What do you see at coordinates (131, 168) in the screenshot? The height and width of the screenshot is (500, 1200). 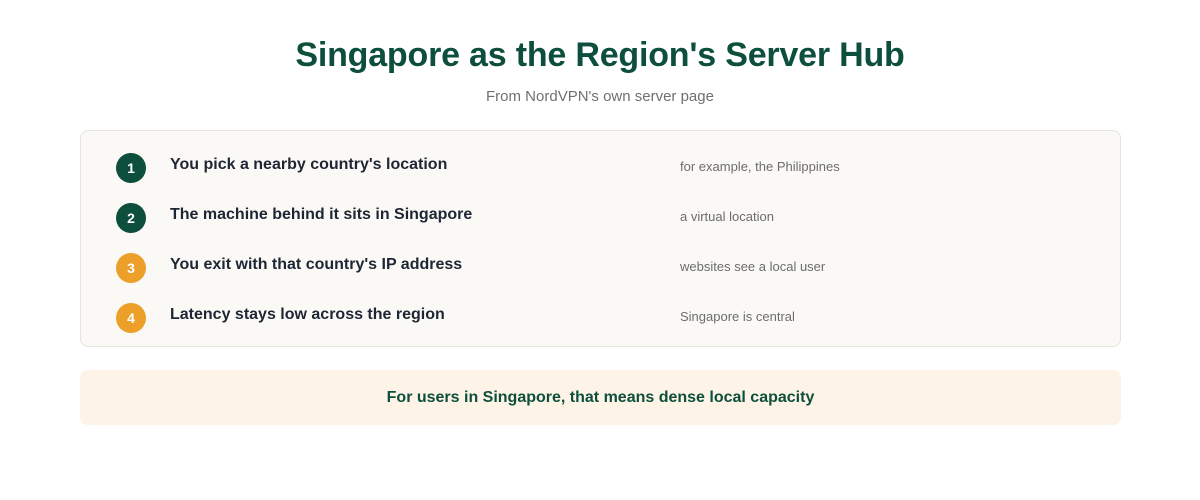 I see `step-number-badge: 1` at bounding box center [131, 168].